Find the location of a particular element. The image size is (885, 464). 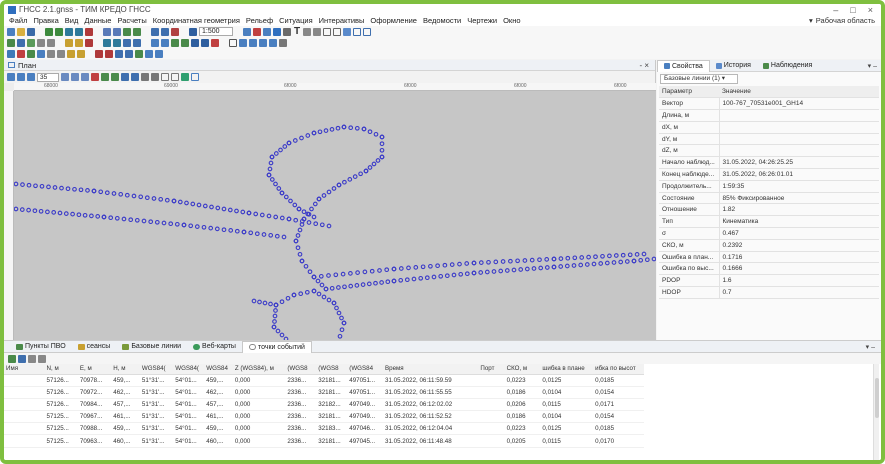

settings-view-icon is located at coordinates (155, 77).